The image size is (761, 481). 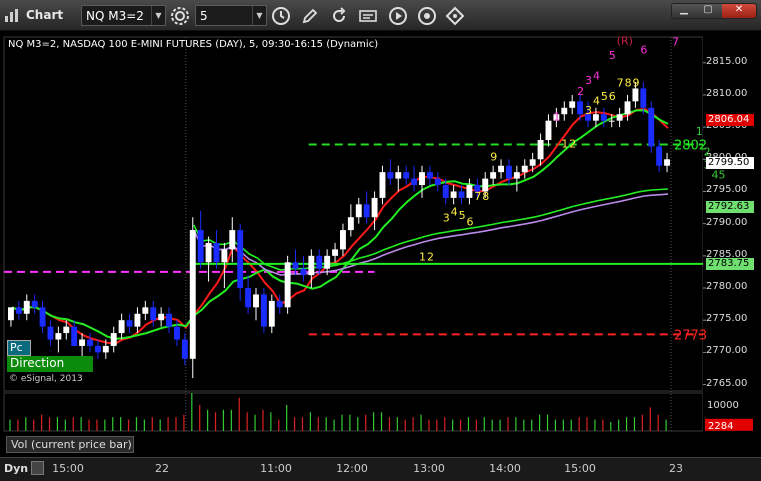 What do you see at coordinates (730, 263) in the screenshot?
I see `price-tag: 2783.75` at bounding box center [730, 263].